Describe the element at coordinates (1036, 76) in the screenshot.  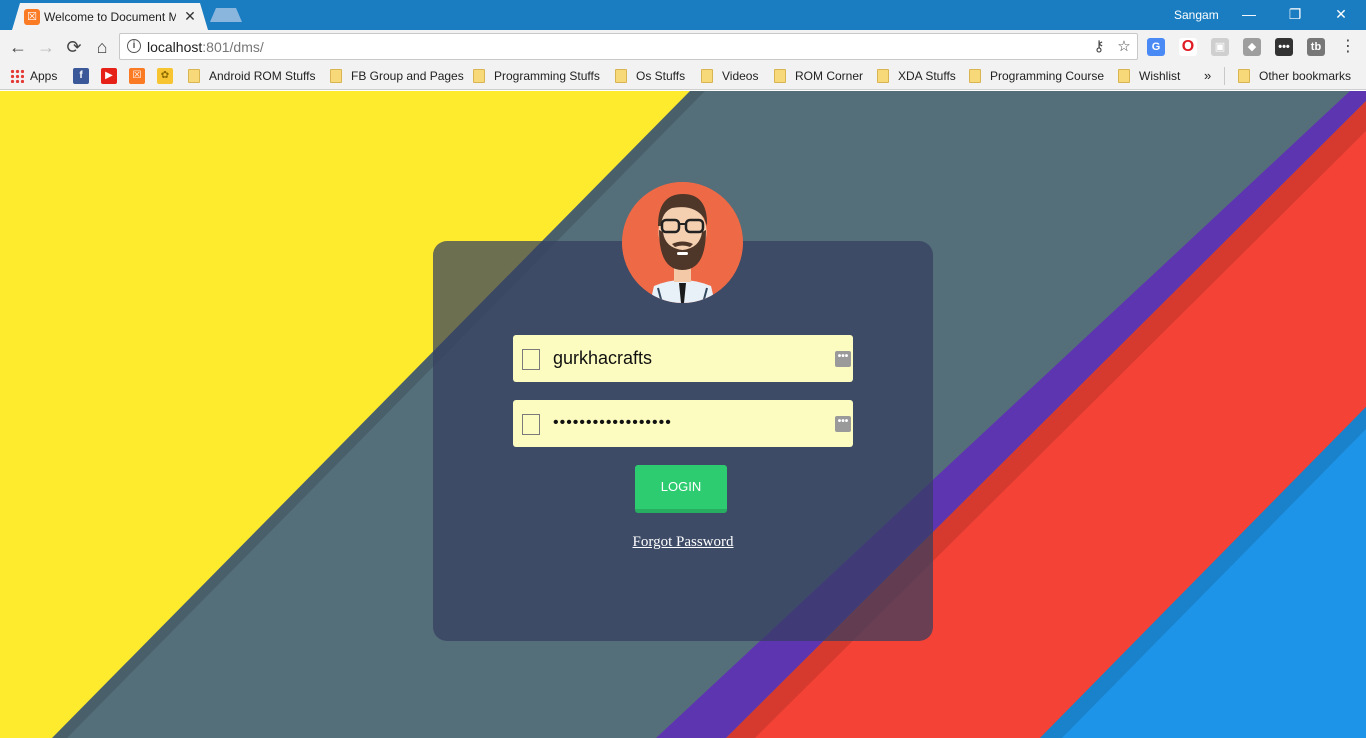
I see `bookmark-folder: Programming Course` at that location.